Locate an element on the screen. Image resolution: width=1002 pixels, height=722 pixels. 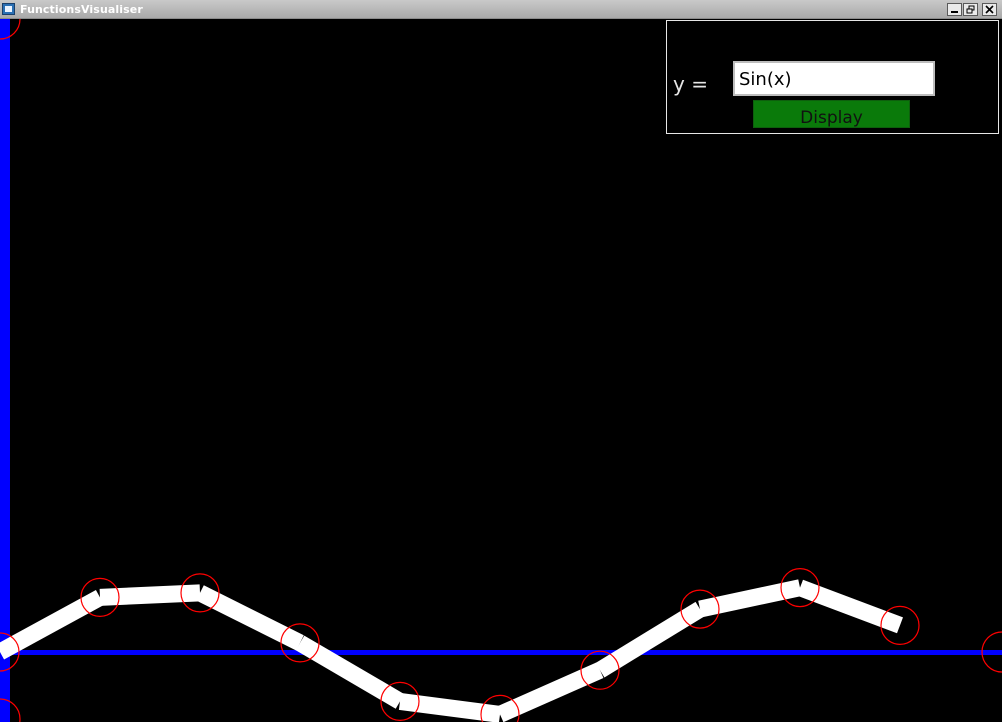
minimize-button is located at coordinates (954, 9).